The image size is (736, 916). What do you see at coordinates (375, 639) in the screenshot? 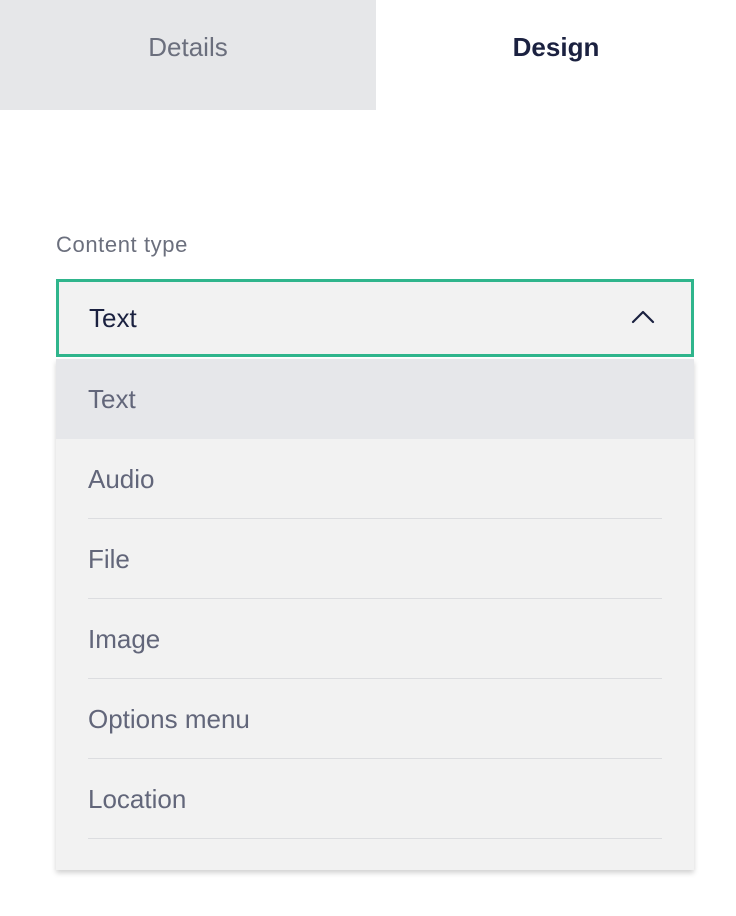
I see `option-image: Image` at bounding box center [375, 639].